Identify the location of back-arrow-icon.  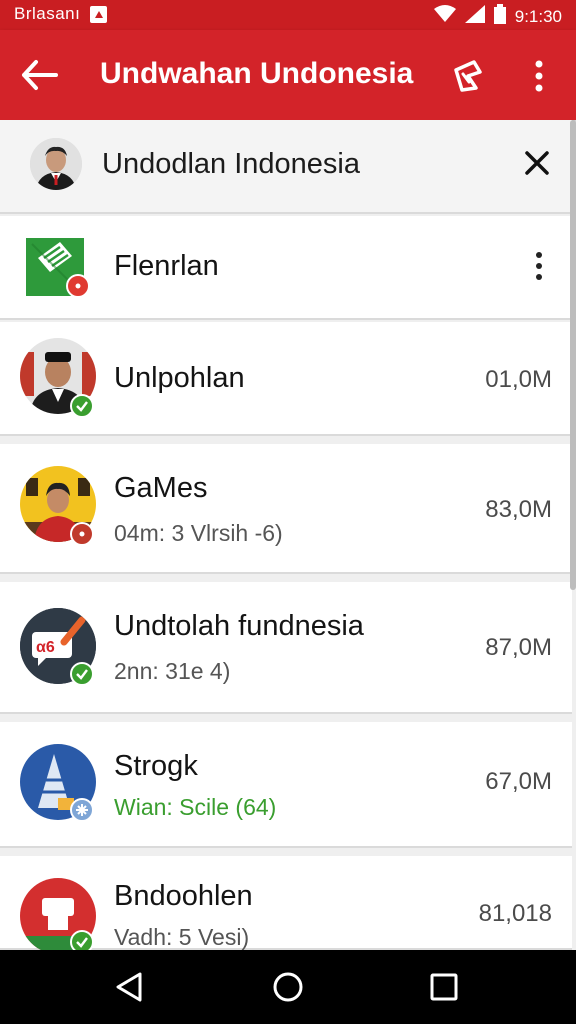
(40, 75).